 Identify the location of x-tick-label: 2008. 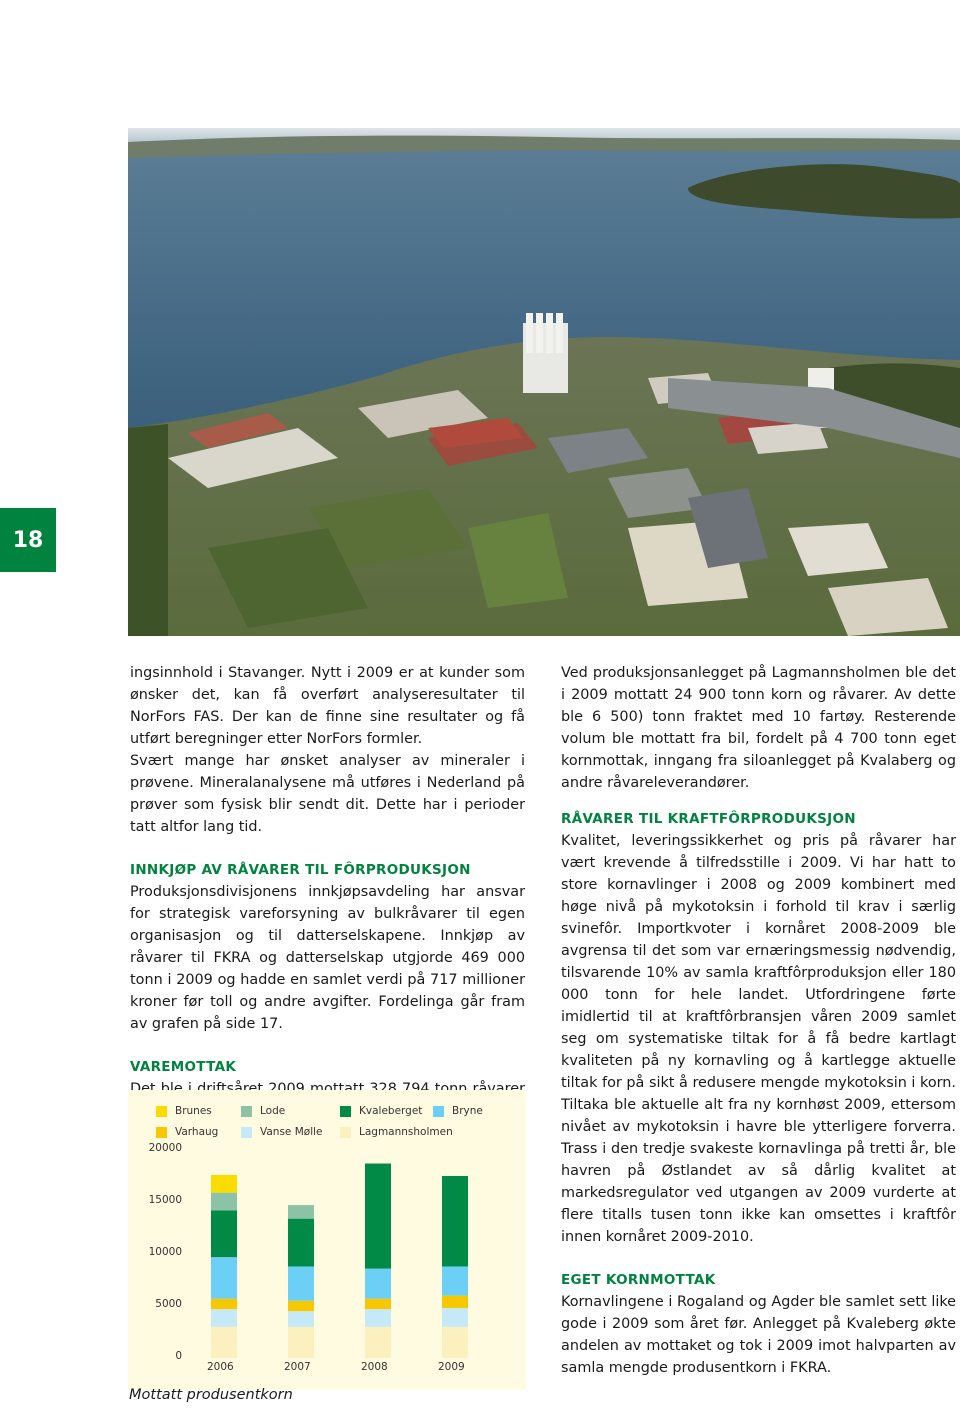
(374, 1367).